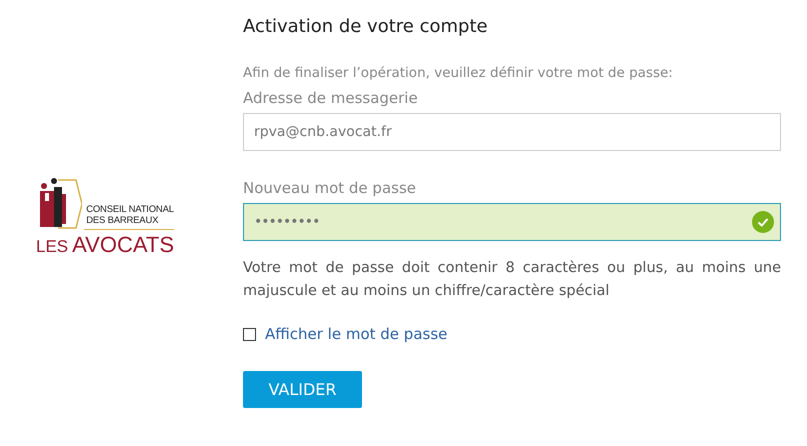  Describe the element at coordinates (52, 247) in the screenshot. I see `logo-text: LES` at that location.